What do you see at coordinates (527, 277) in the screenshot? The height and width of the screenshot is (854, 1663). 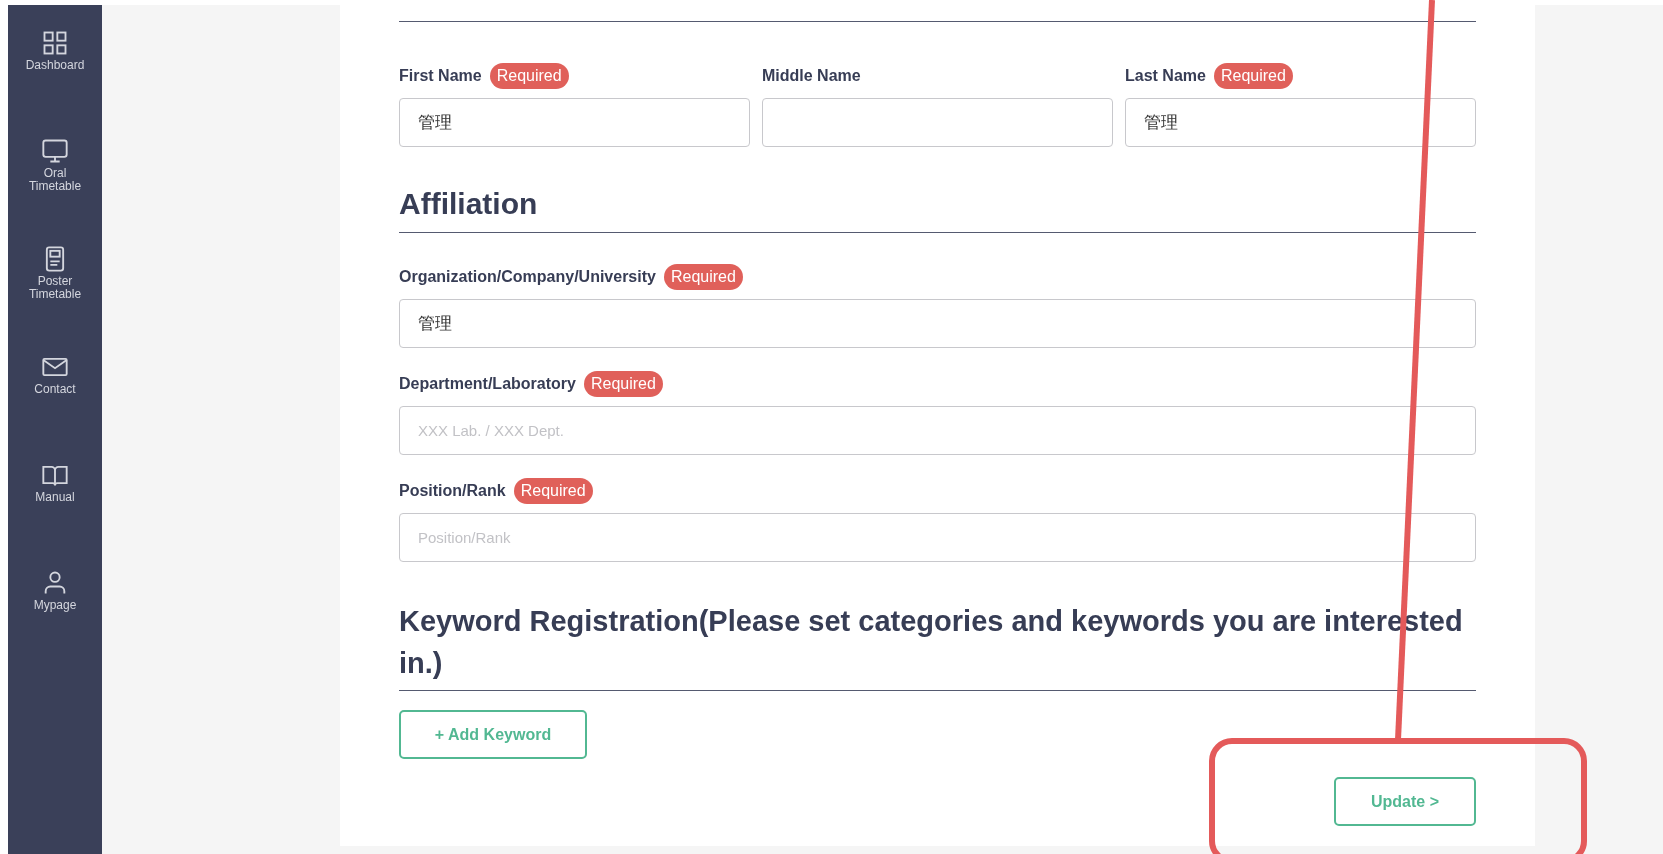 I see `field-label: Organization/Company/University` at bounding box center [527, 277].